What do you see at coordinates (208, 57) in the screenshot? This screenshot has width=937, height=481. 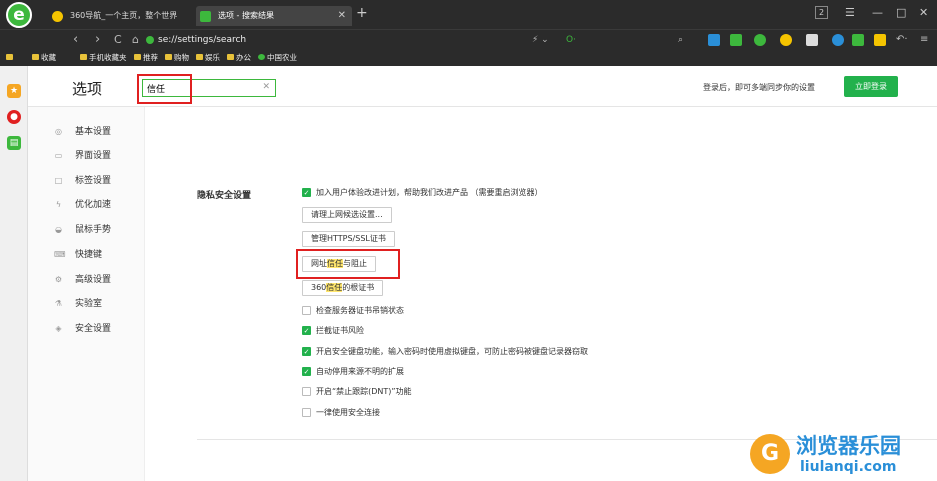 I see `bookmark-entertainment: 娱乐` at bounding box center [208, 57].